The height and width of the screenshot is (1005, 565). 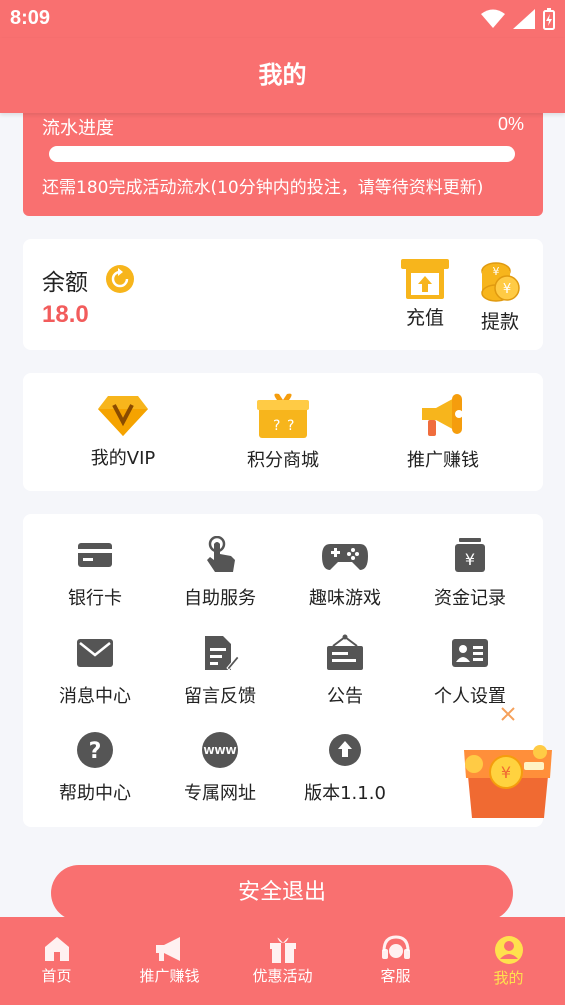 I want to click on upload-icon, so click(x=345, y=750).